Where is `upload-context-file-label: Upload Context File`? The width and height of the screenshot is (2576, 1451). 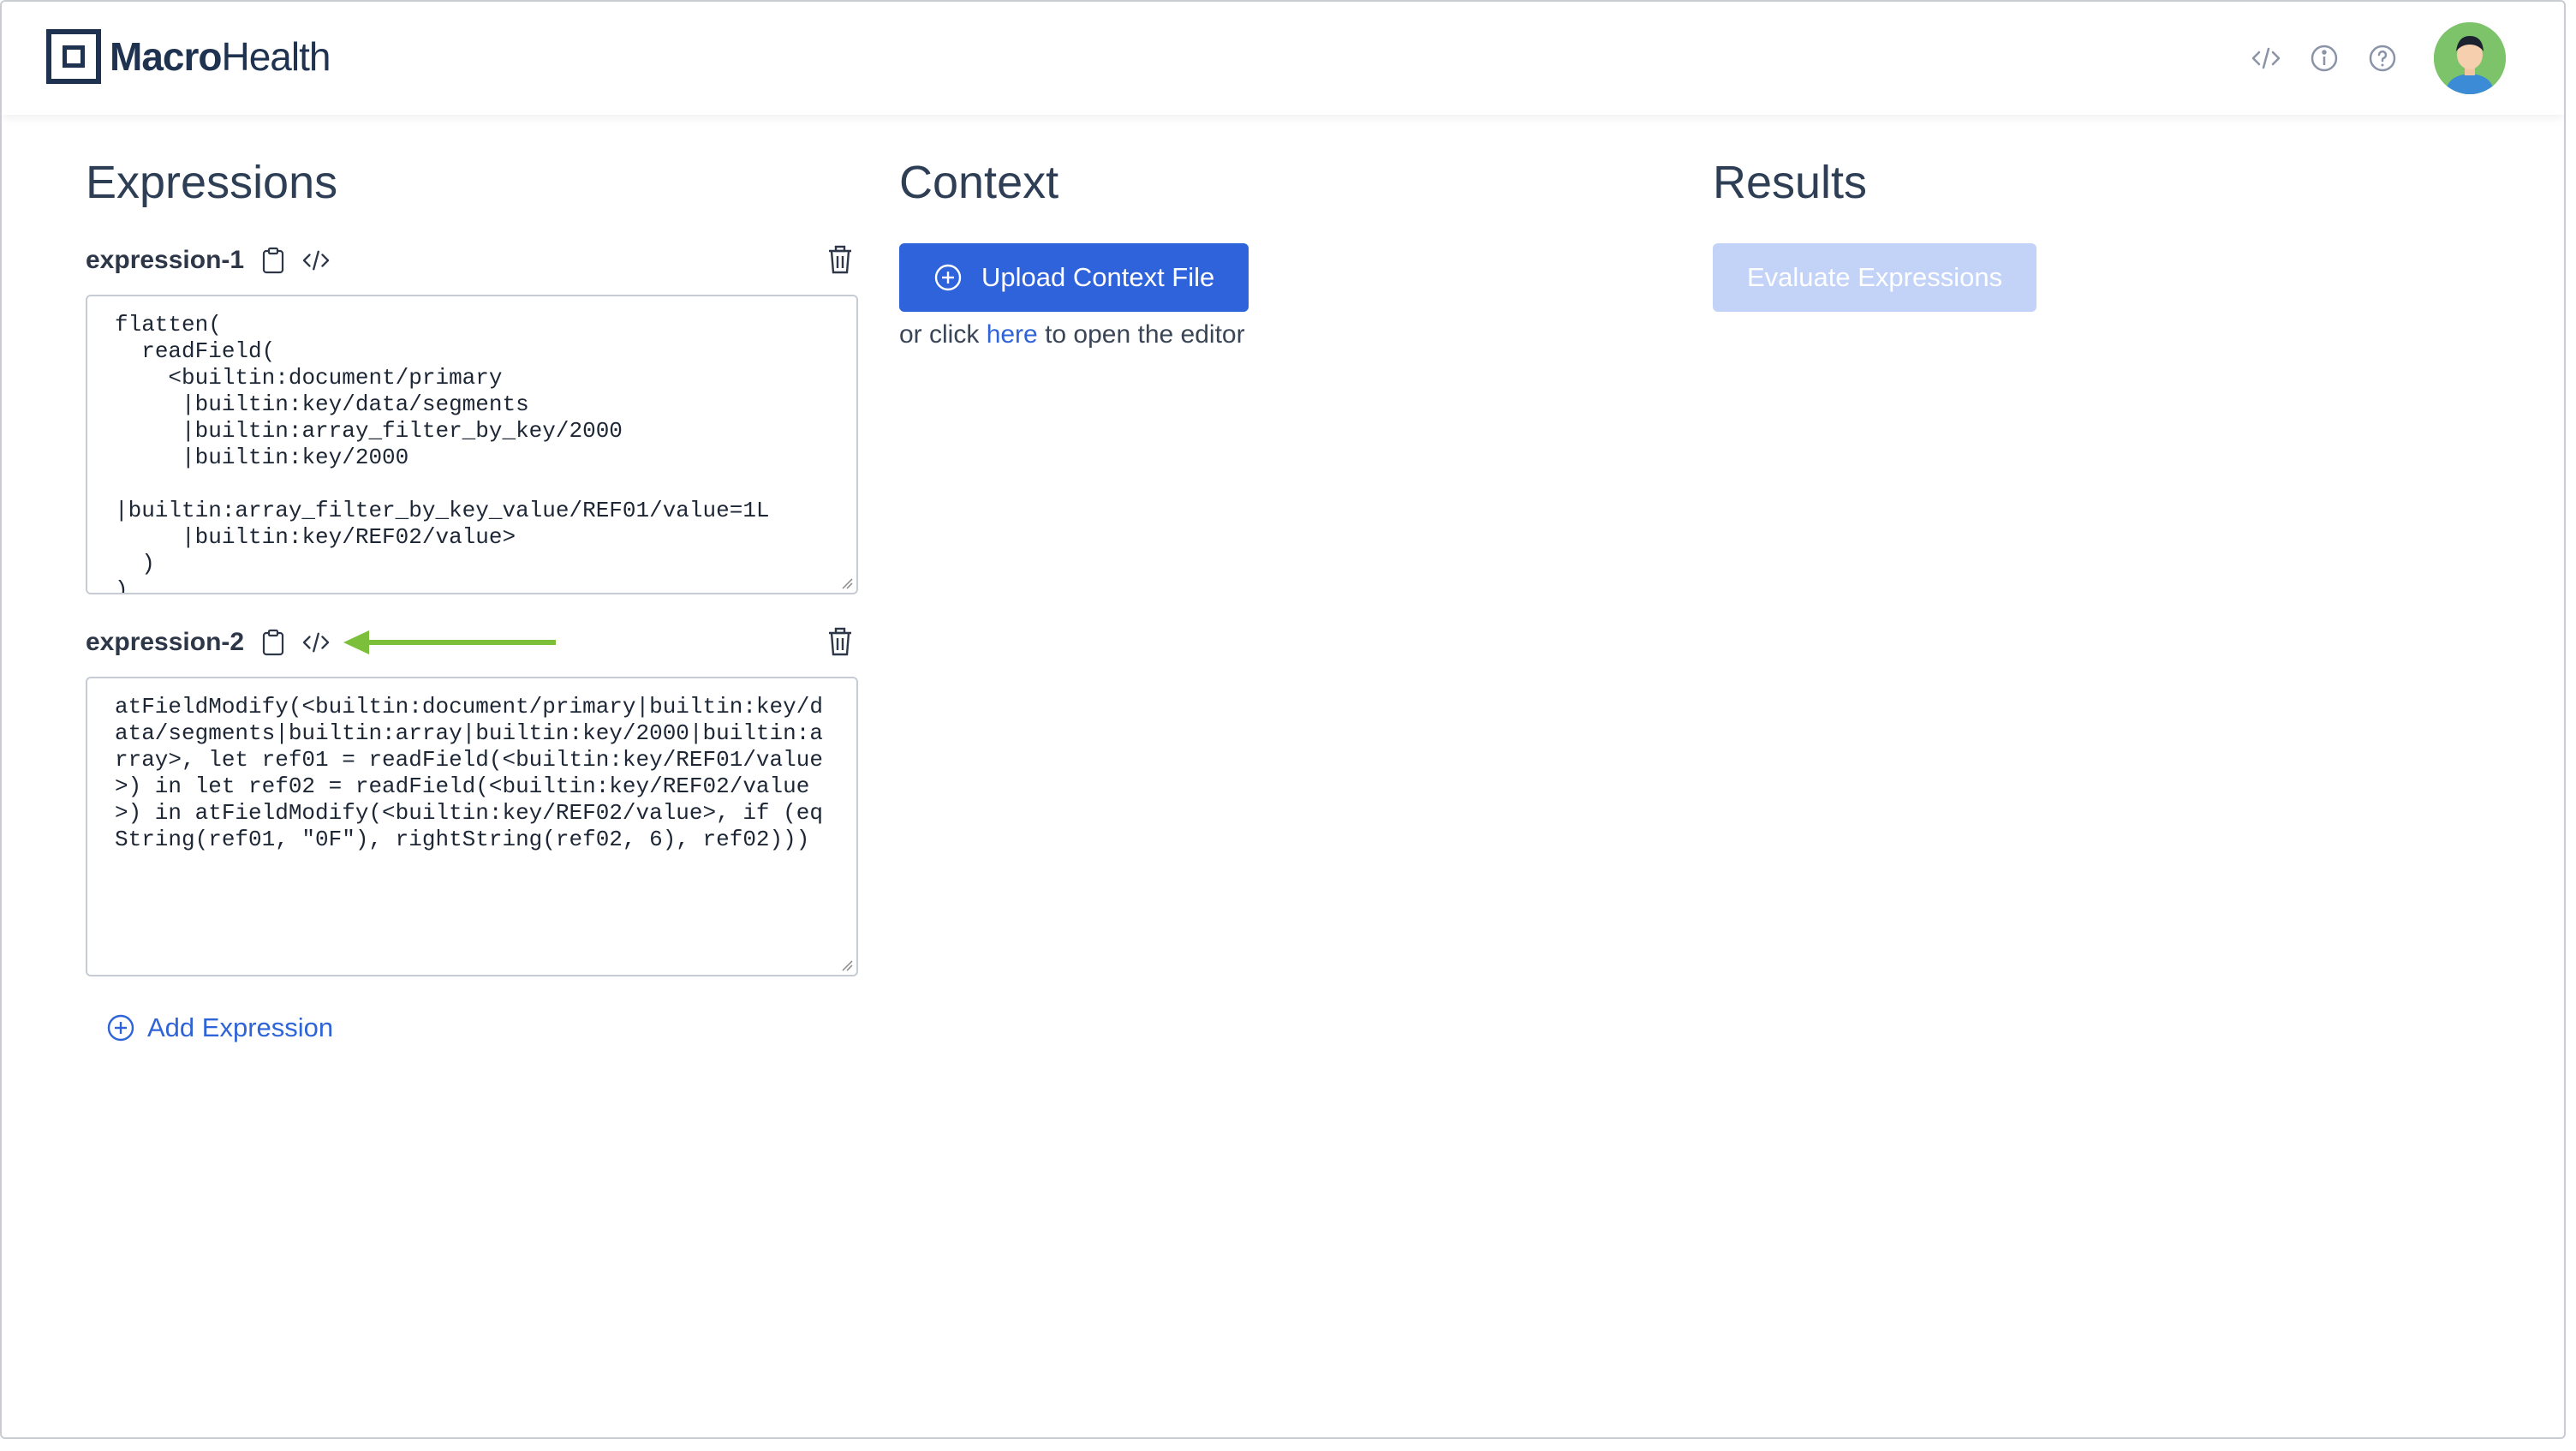 upload-context-file-label: Upload Context File is located at coordinates (1098, 277).